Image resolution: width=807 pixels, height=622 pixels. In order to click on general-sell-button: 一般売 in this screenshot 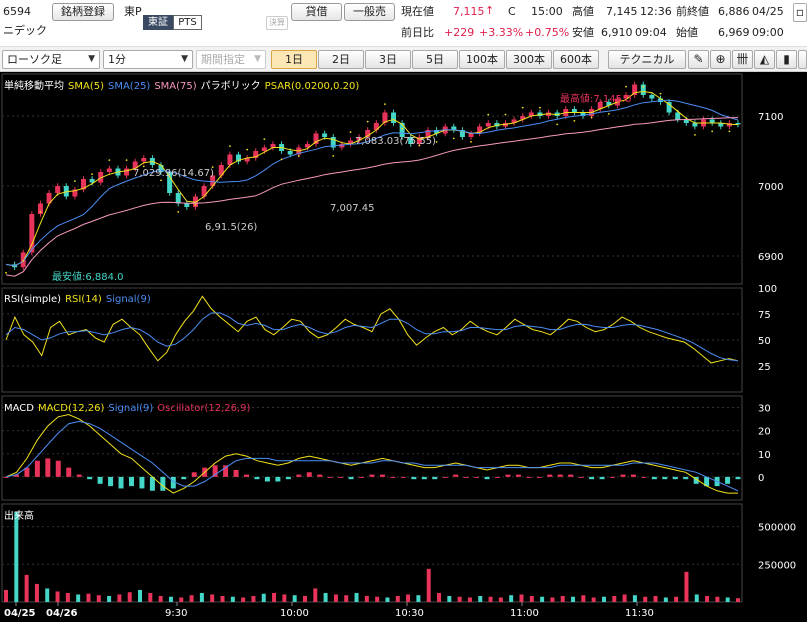, I will do `click(369, 12)`.